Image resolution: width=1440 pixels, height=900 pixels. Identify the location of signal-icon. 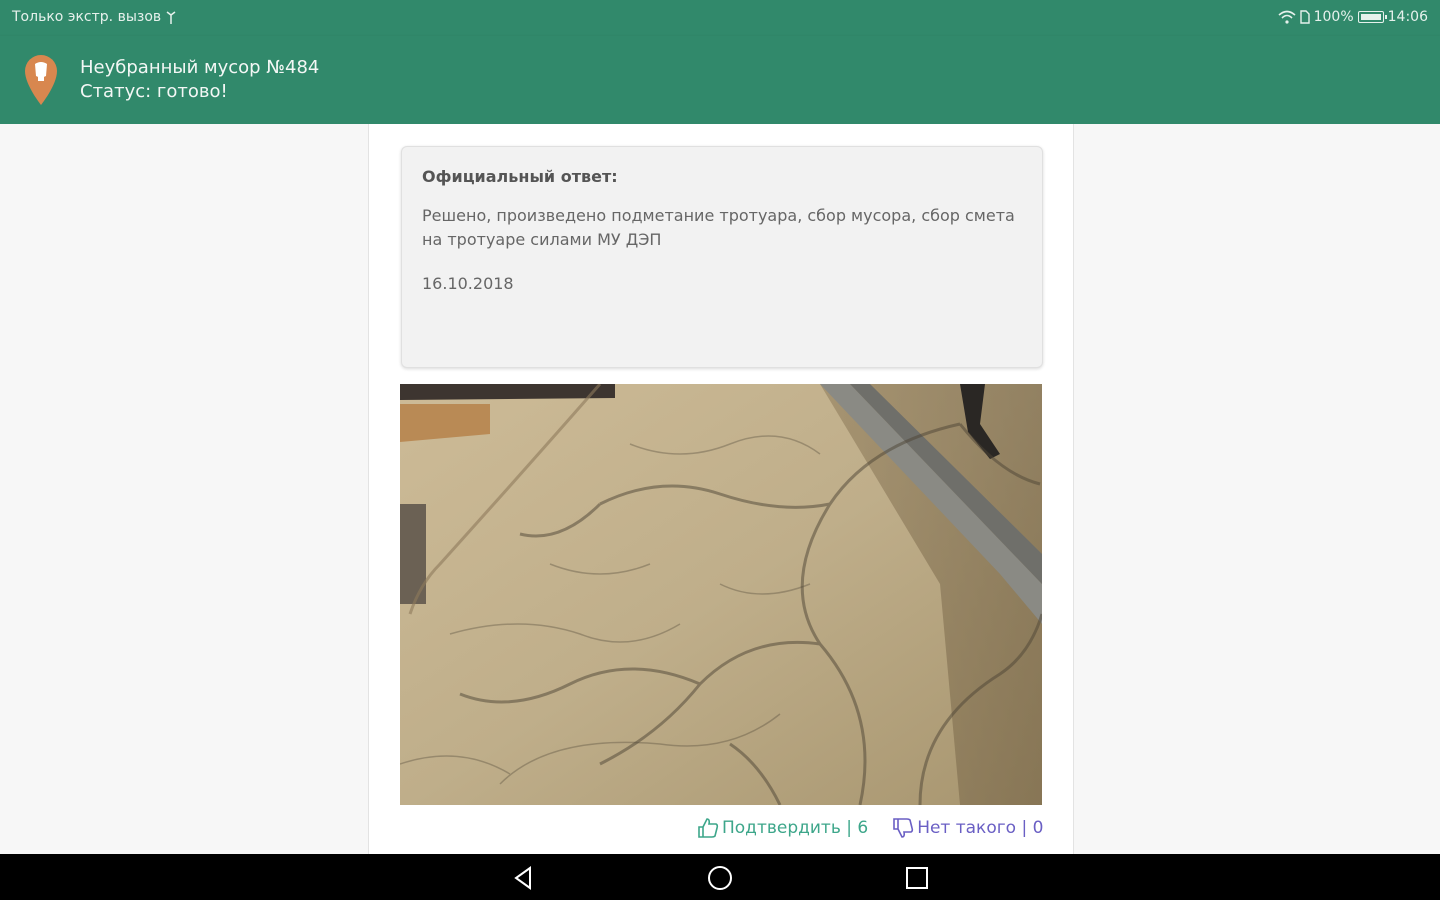
(171, 17).